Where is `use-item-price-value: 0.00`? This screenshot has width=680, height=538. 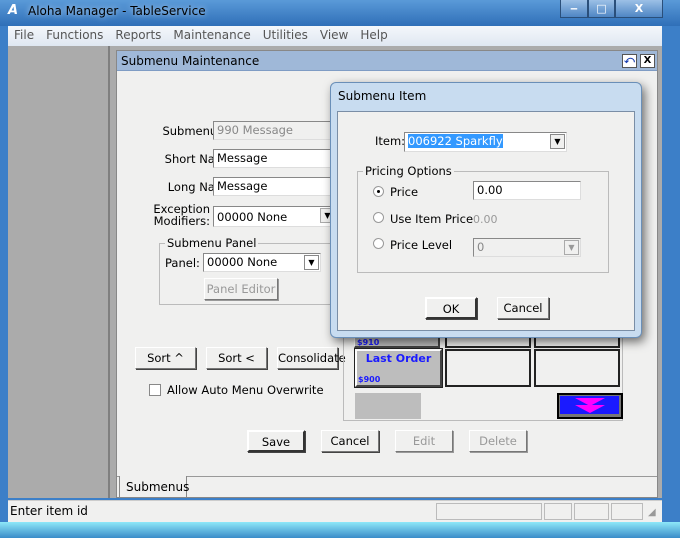 use-item-price-value: 0.00 is located at coordinates (485, 219).